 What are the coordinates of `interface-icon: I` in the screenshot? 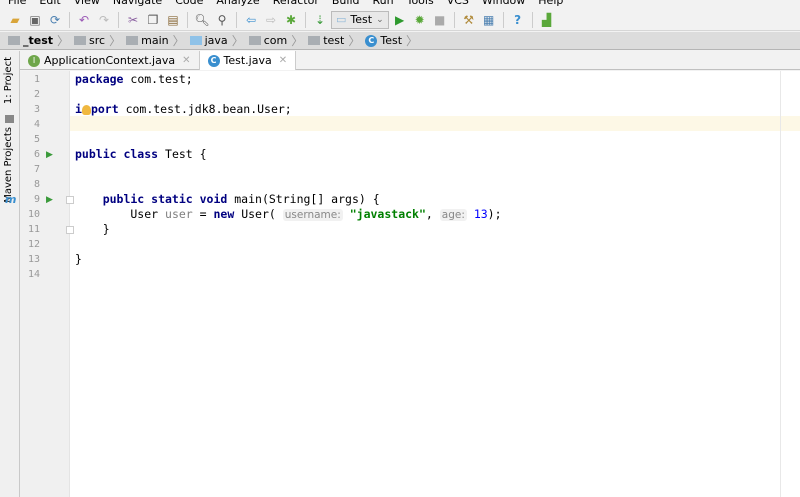 It's located at (34, 60).